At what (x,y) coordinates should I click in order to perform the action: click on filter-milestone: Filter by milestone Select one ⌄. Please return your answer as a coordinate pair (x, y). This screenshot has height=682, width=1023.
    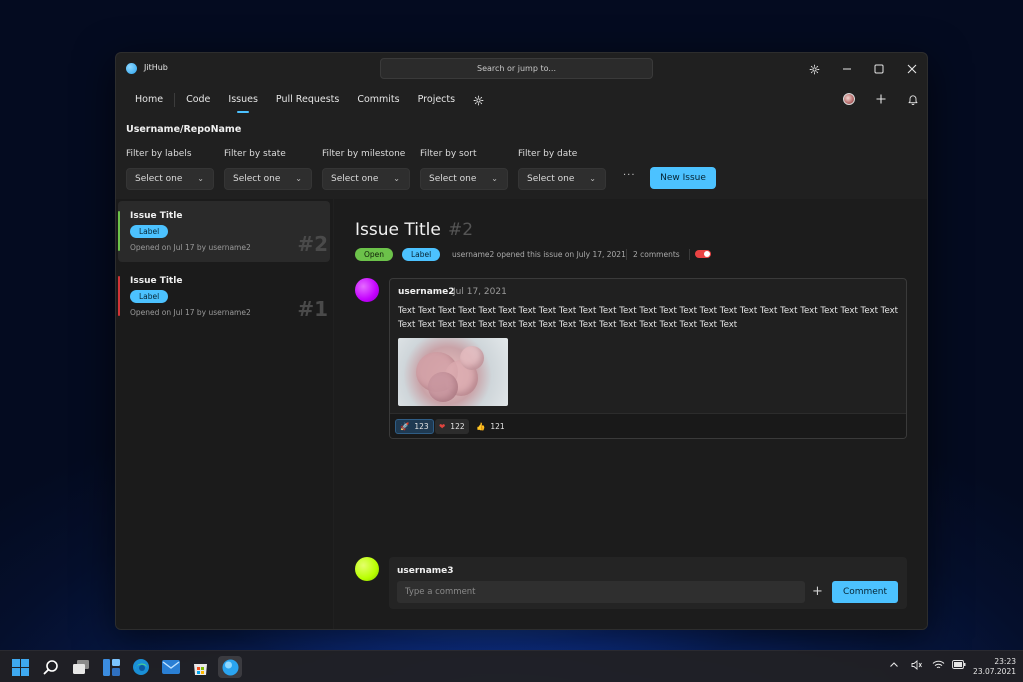
    Looking at the image, I should click on (366, 169).